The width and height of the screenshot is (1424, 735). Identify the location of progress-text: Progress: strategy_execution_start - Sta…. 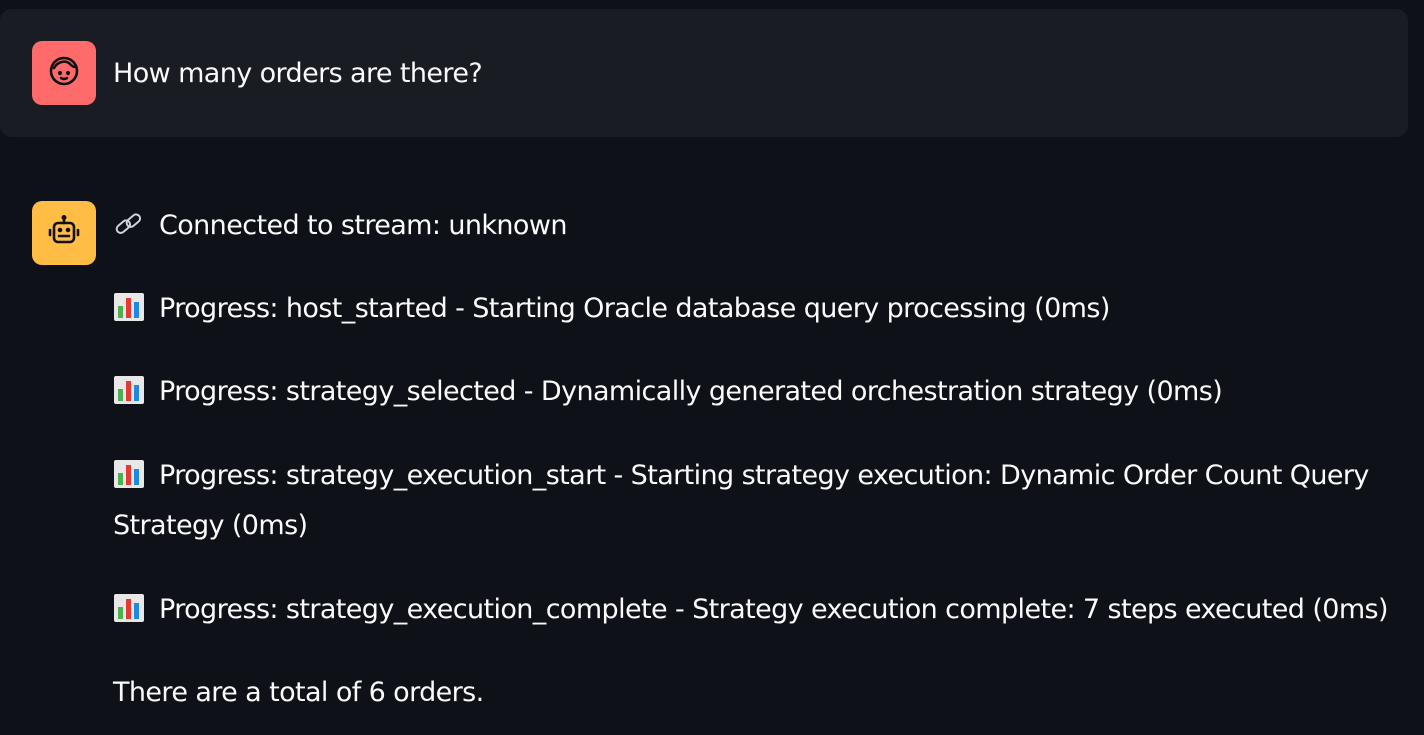
(741, 500).